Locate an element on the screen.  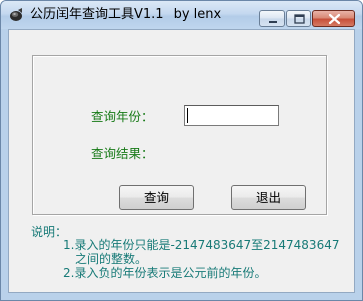
query-button: 查询 is located at coordinates (156, 197).